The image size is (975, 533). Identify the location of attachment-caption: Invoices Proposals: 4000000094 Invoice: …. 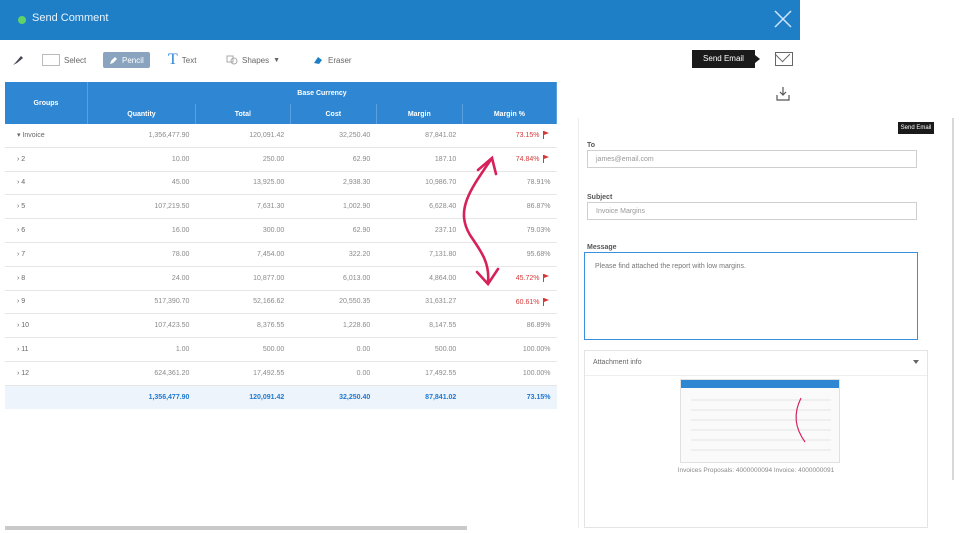
(756, 470).